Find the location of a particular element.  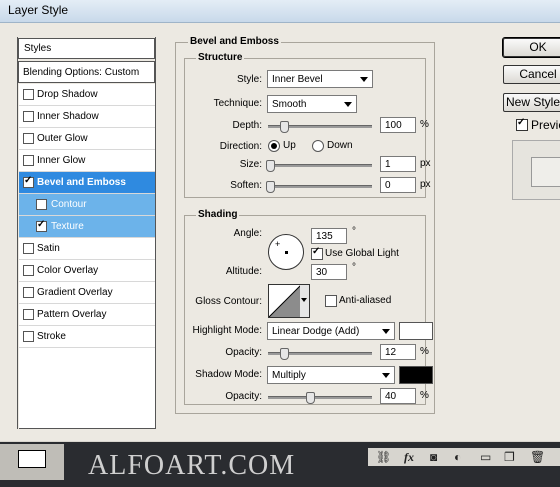

technique-select: Smooth is located at coordinates (312, 104).